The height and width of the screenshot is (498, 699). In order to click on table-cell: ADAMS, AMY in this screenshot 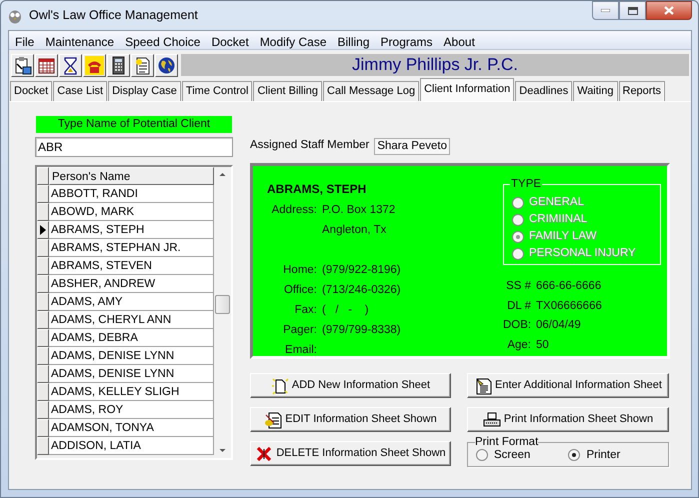, I will do `click(131, 302)`.